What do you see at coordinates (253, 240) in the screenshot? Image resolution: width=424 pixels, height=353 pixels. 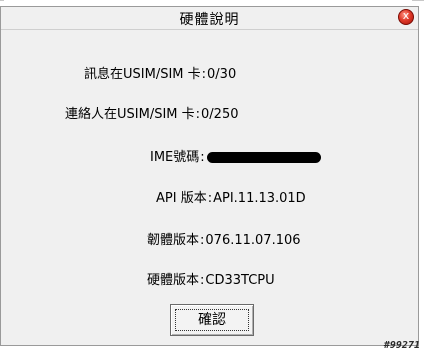 I see `firmware-version-value: 076.11.07.106` at bounding box center [253, 240].